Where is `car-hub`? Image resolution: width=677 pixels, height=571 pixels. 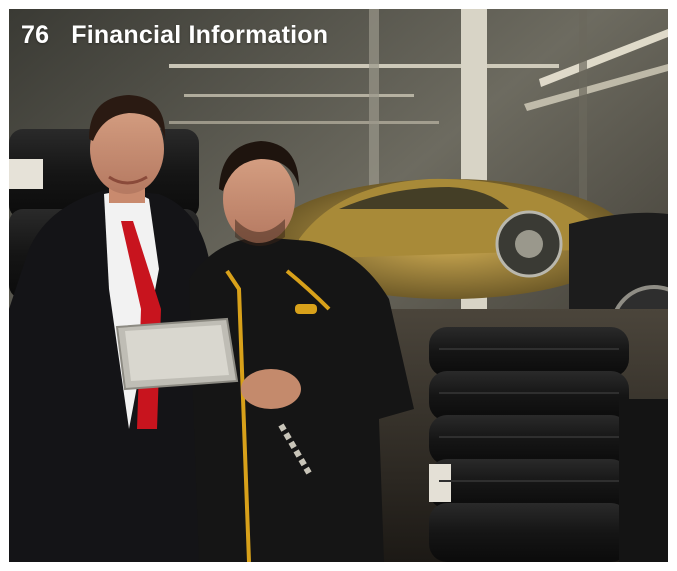
car-hub is located at coordinates (529, 244).